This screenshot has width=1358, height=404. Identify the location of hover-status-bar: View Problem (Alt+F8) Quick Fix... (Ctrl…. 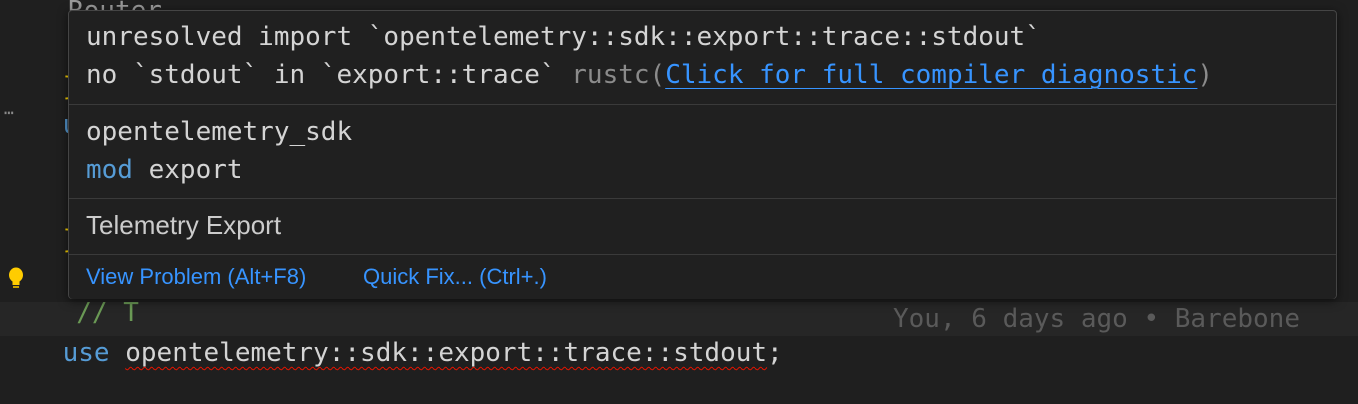
(702, 276).